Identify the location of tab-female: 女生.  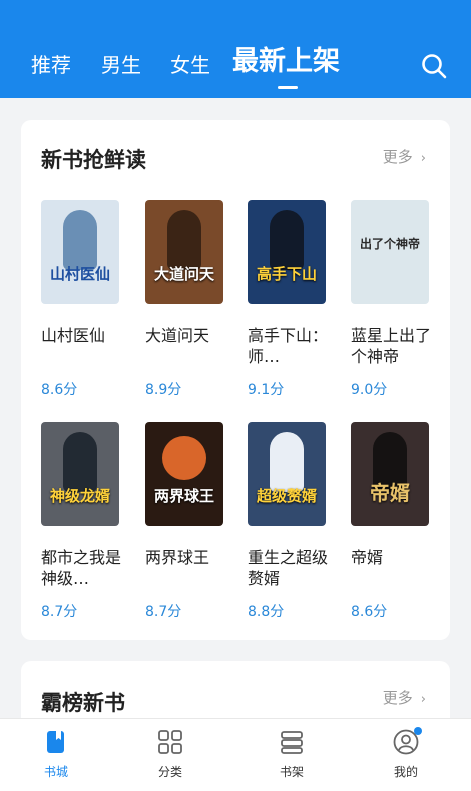
(190, 65).